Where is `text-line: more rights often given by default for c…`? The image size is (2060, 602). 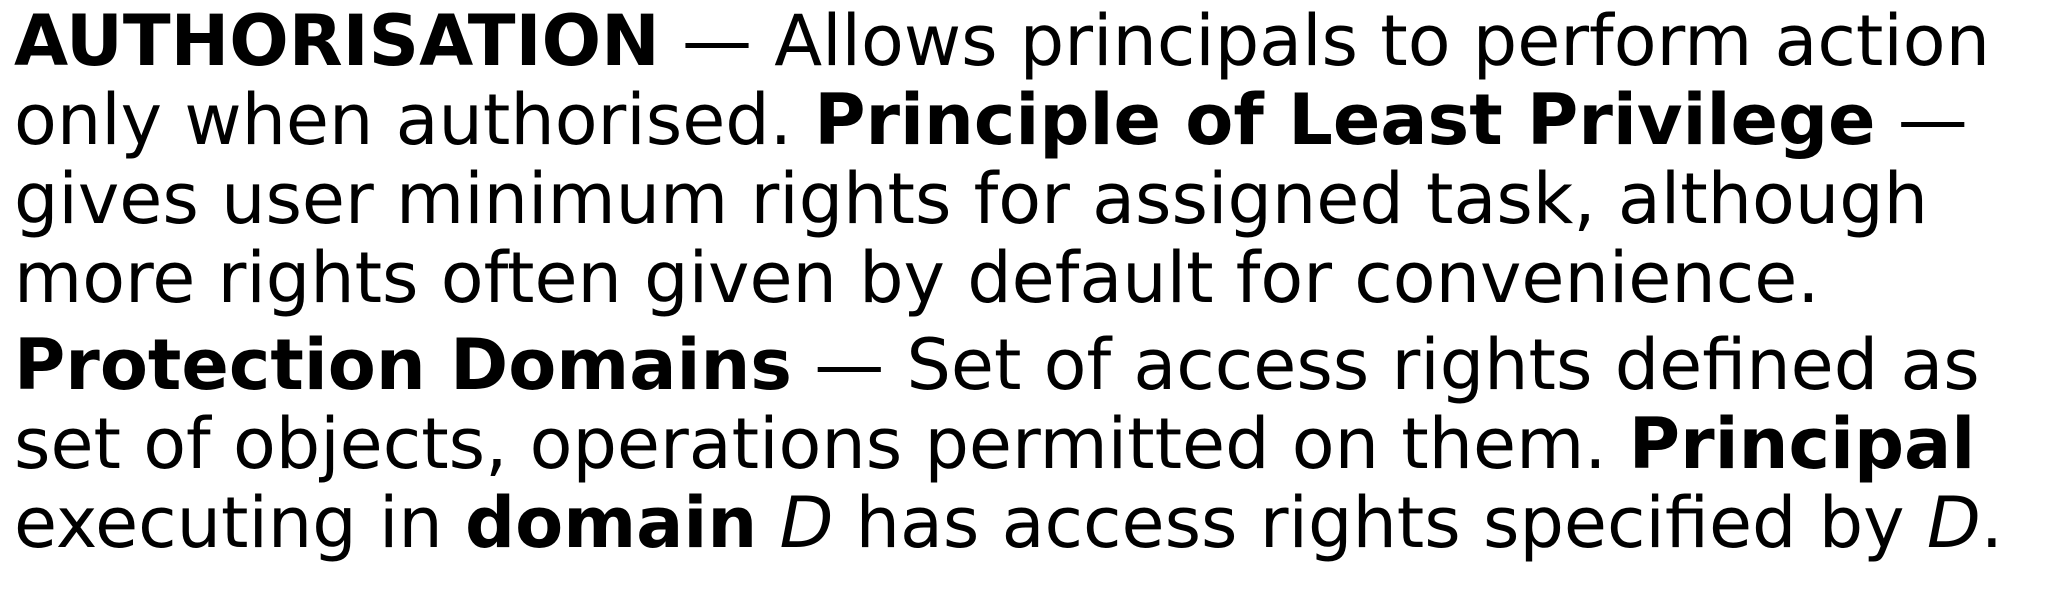 text-line: more rights often given by default for c… is located at coordinates (1037, 278).